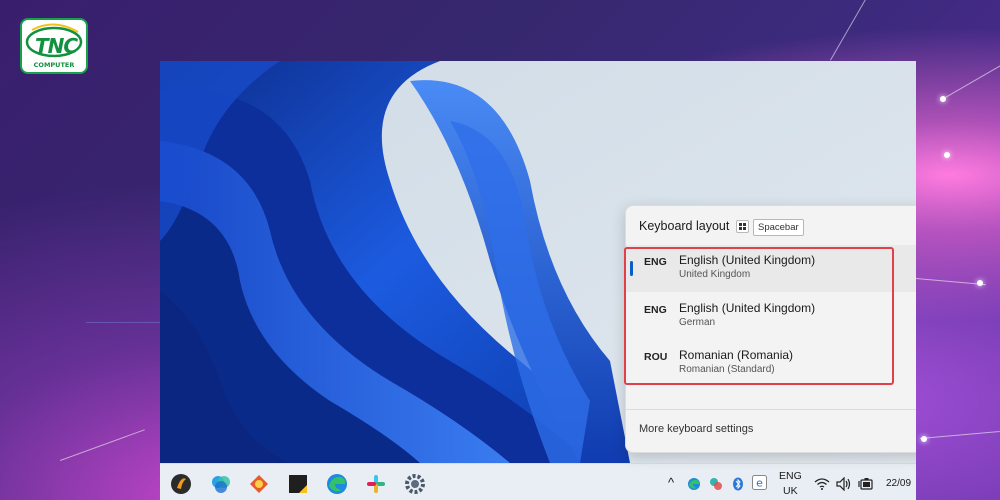 Image resolution: width=1000 pixels, height=500 pixels. Describe the element at coordinates (898, 483) in the screenshot. I see `clock-date: 22/09` at that location.